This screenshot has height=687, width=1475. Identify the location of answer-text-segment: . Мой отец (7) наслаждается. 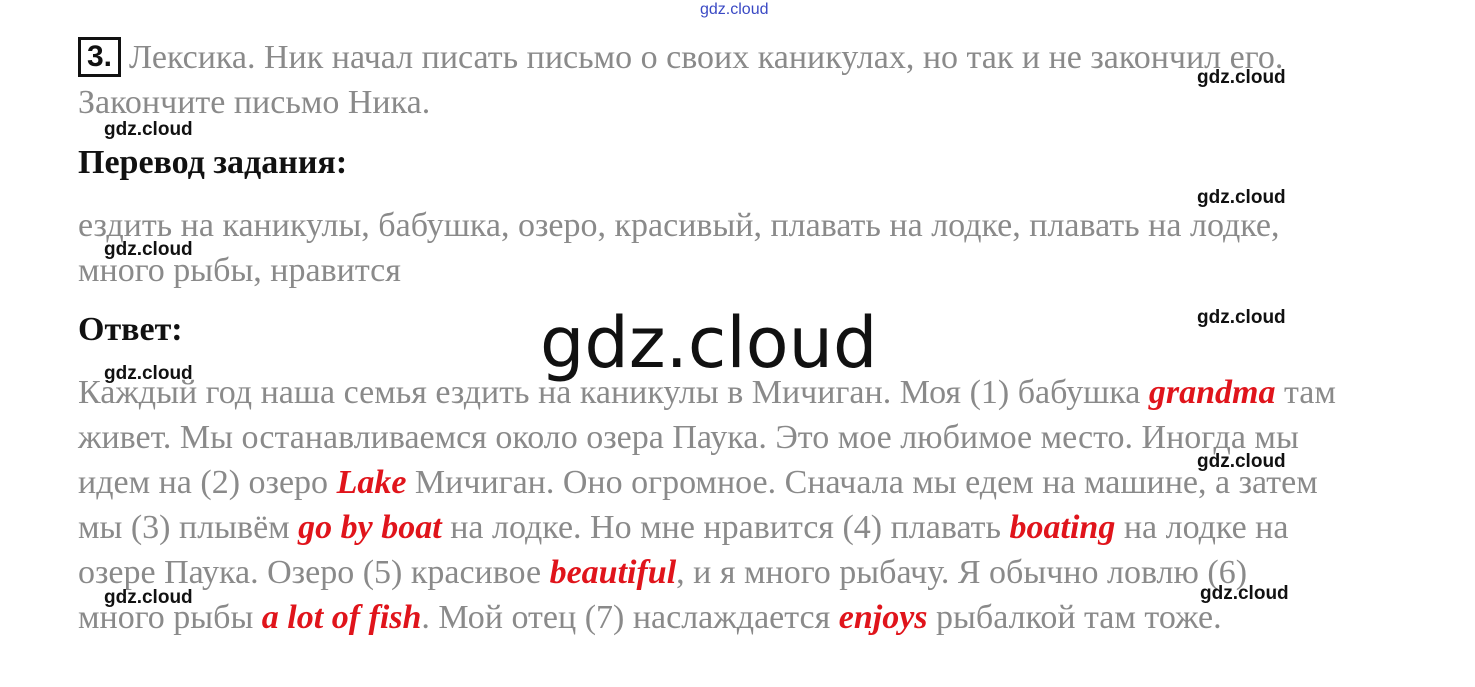
(630, 617).